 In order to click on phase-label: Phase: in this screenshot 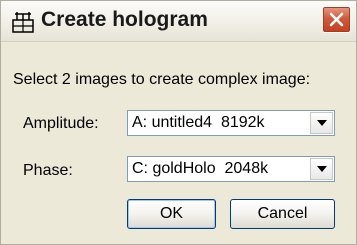, I will do `click(48, 170)`.